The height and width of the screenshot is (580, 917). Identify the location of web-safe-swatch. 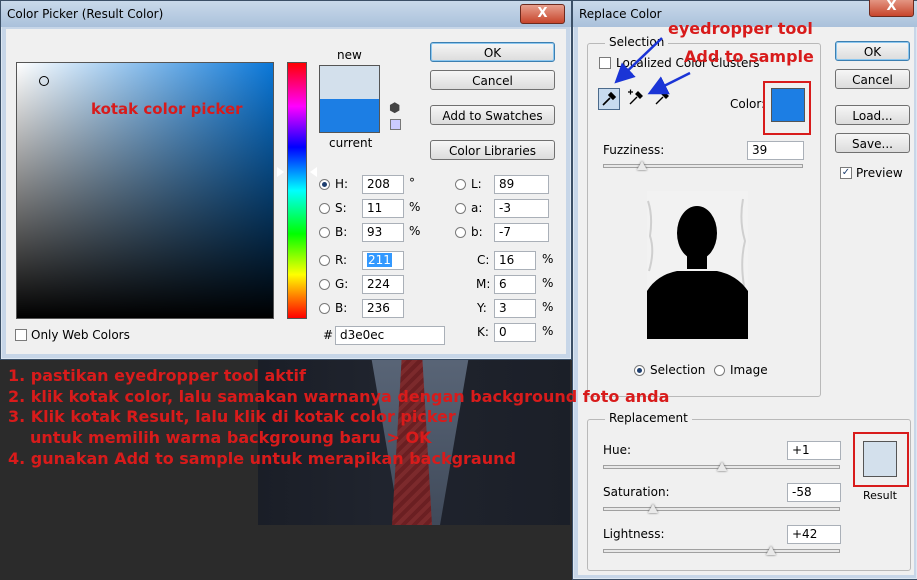
(395, 124).